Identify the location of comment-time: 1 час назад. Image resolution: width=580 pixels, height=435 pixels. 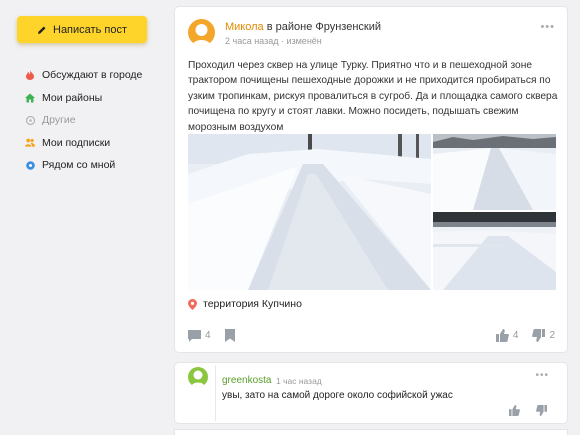
(299, 381).